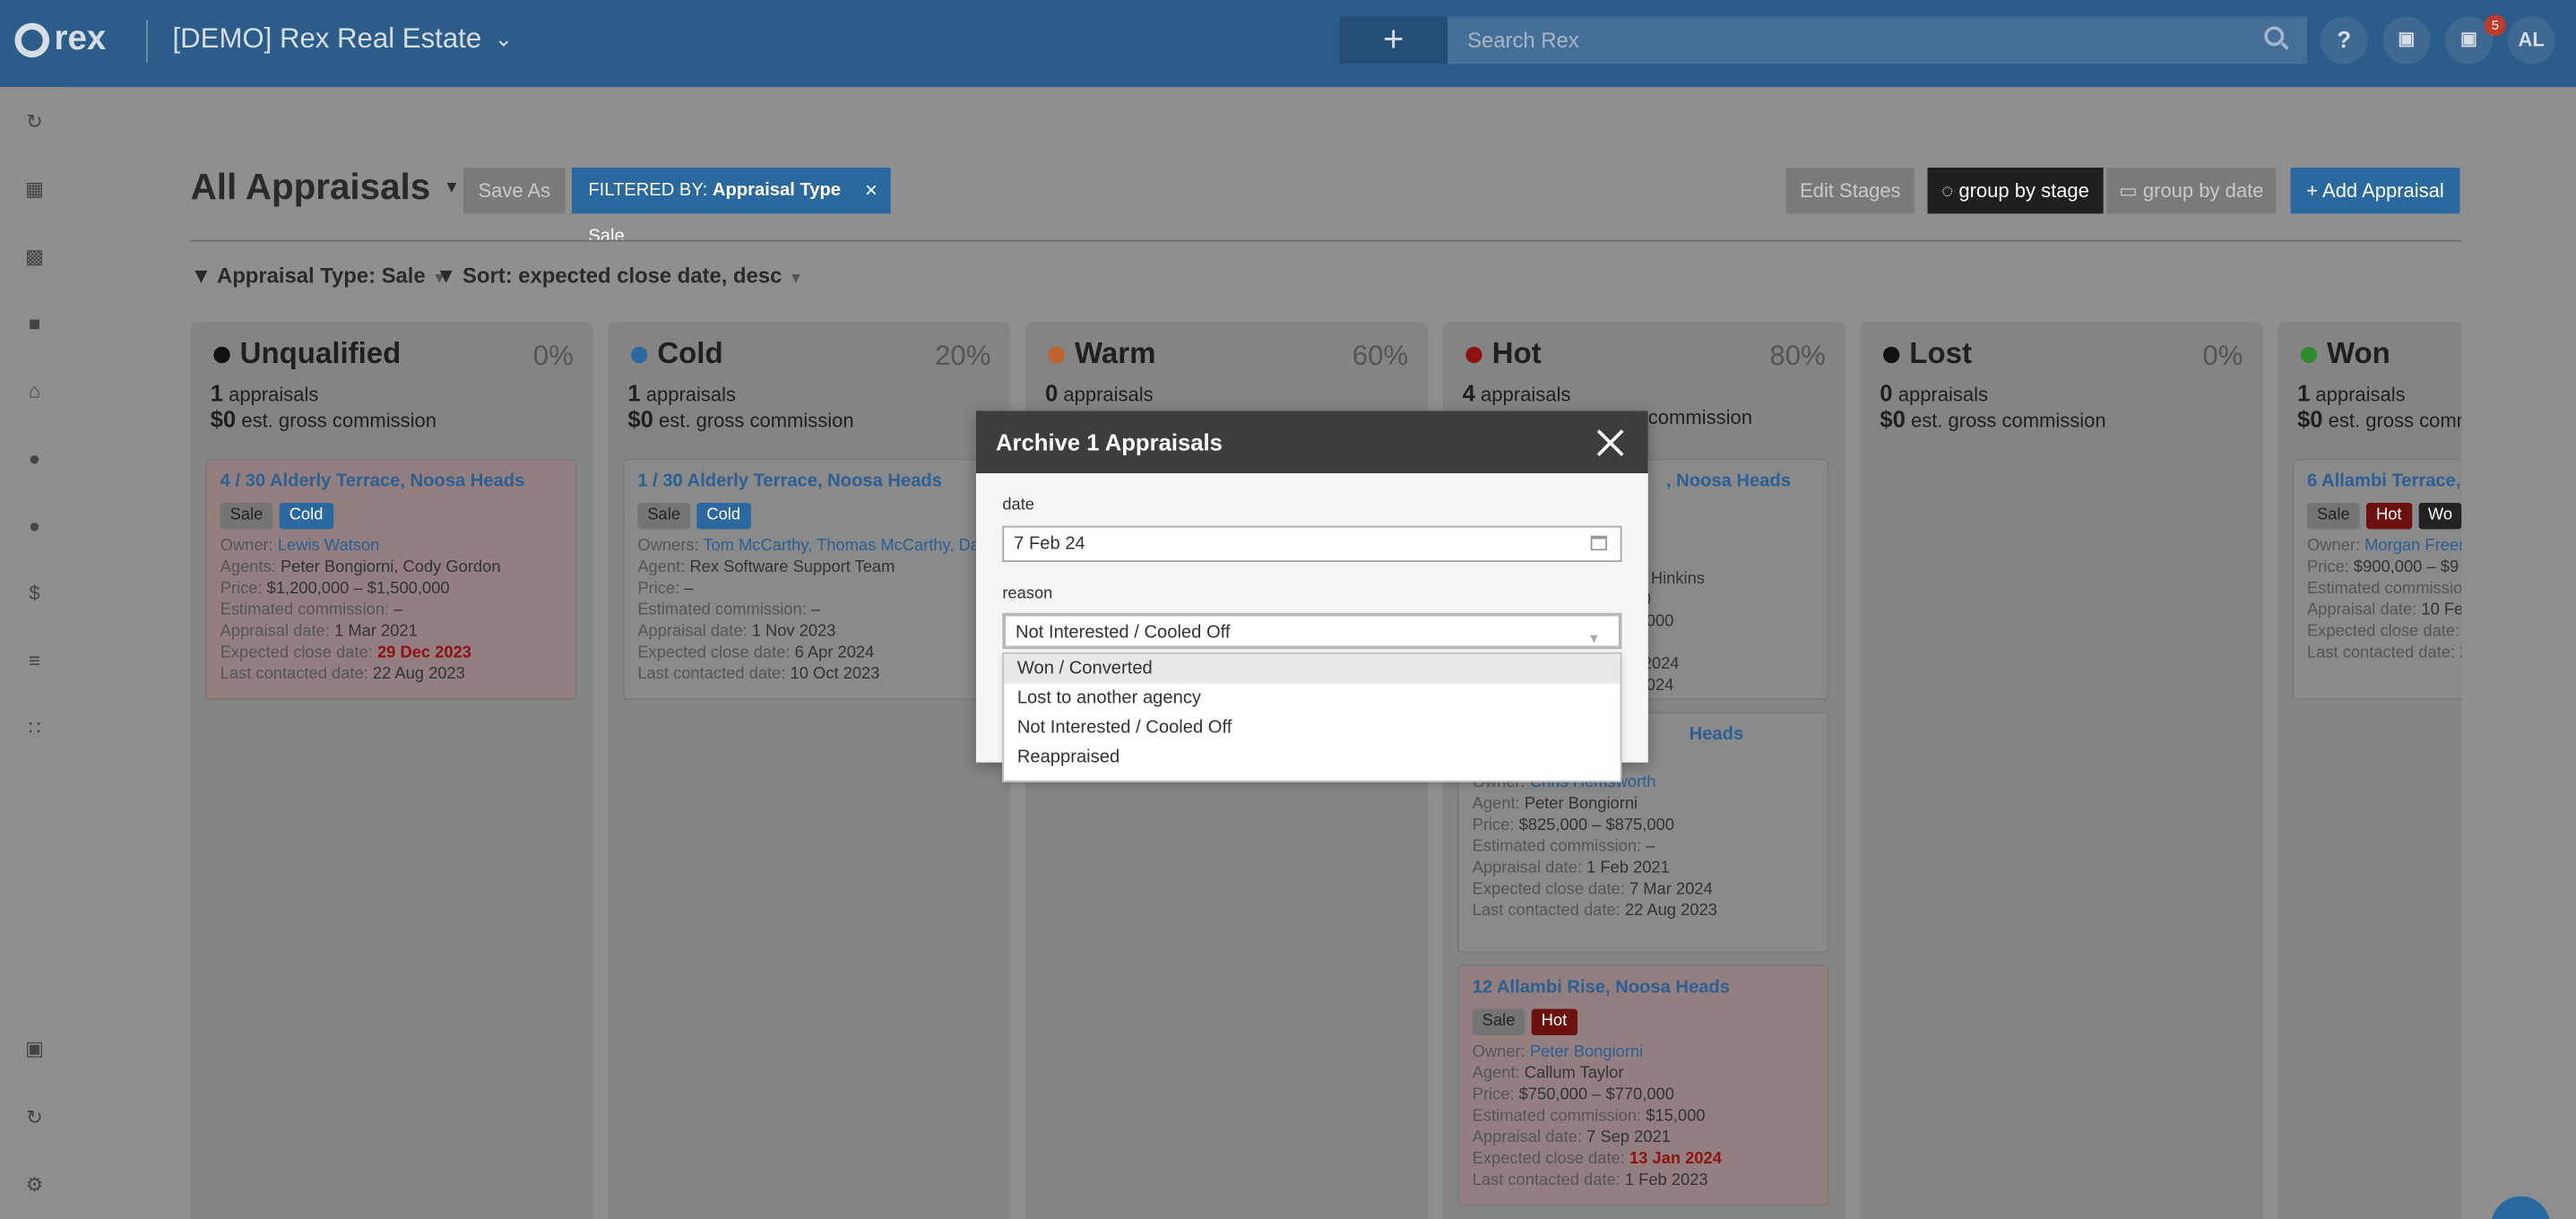  I want to click on reason-select: Not Interested / Cooled Off ▼, so click(1312, 631).